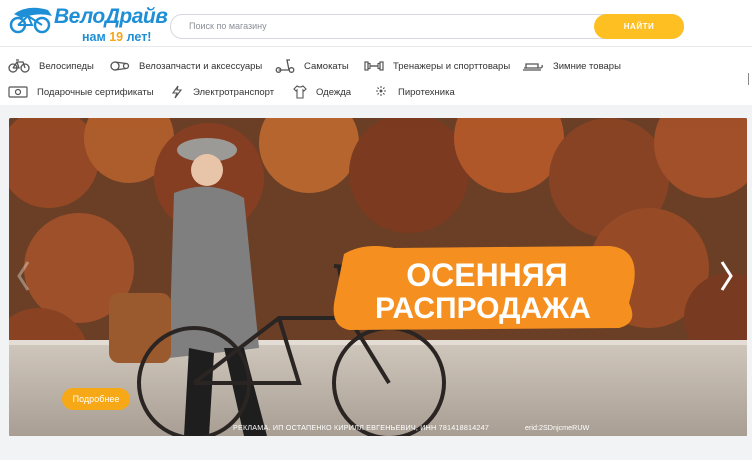  I want to click on tagline-suffix: лет!, so click(139, 37).